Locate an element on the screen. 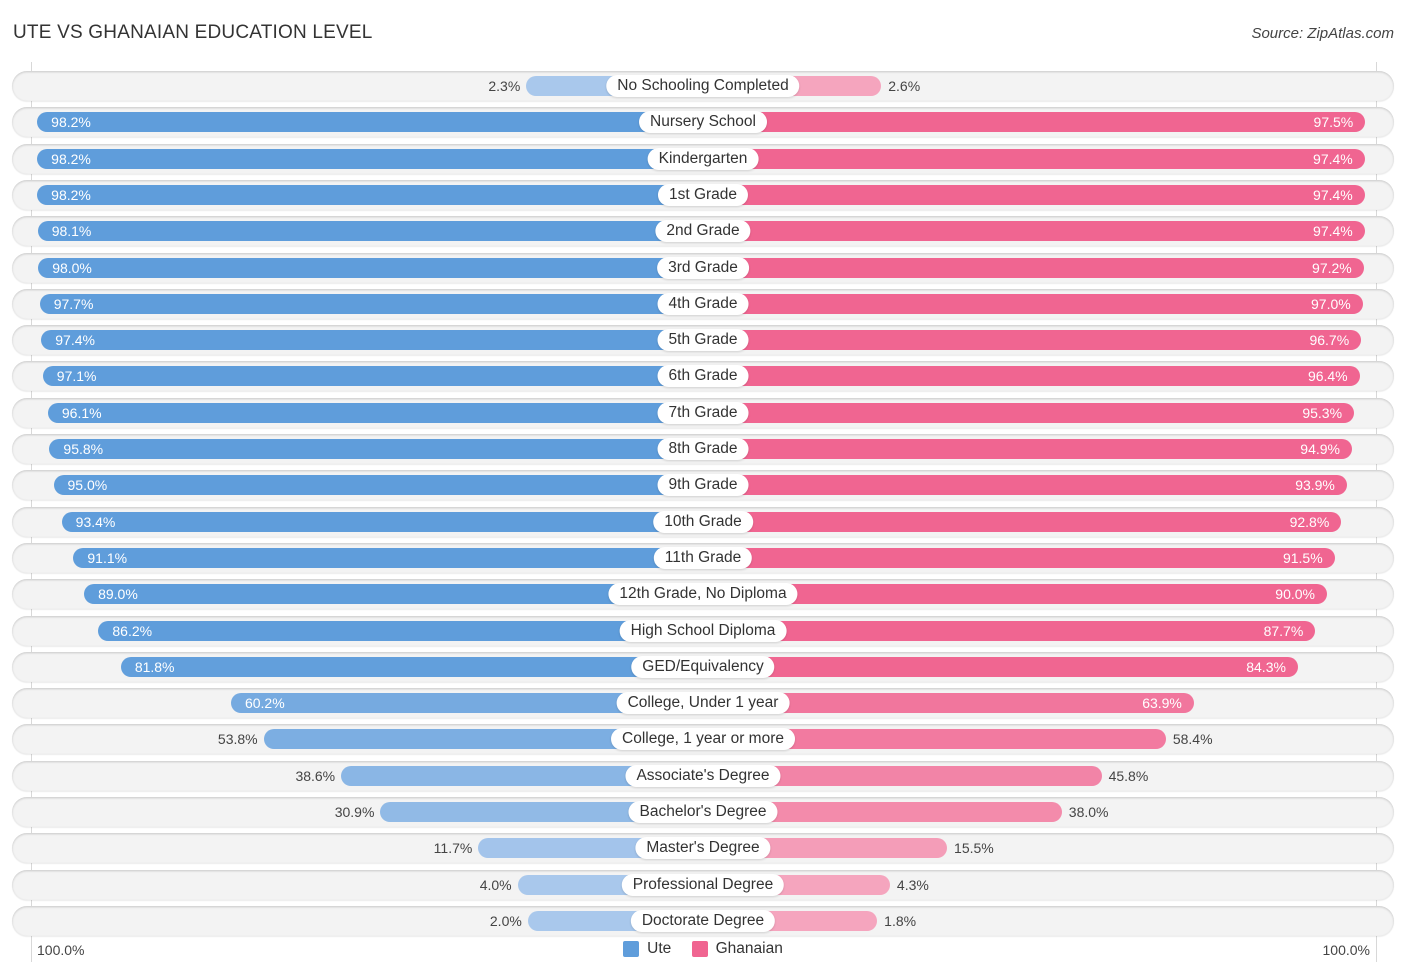  chart-row: 2.0% 1.8% Doctorate Degree is located at coordinates (703, 920).